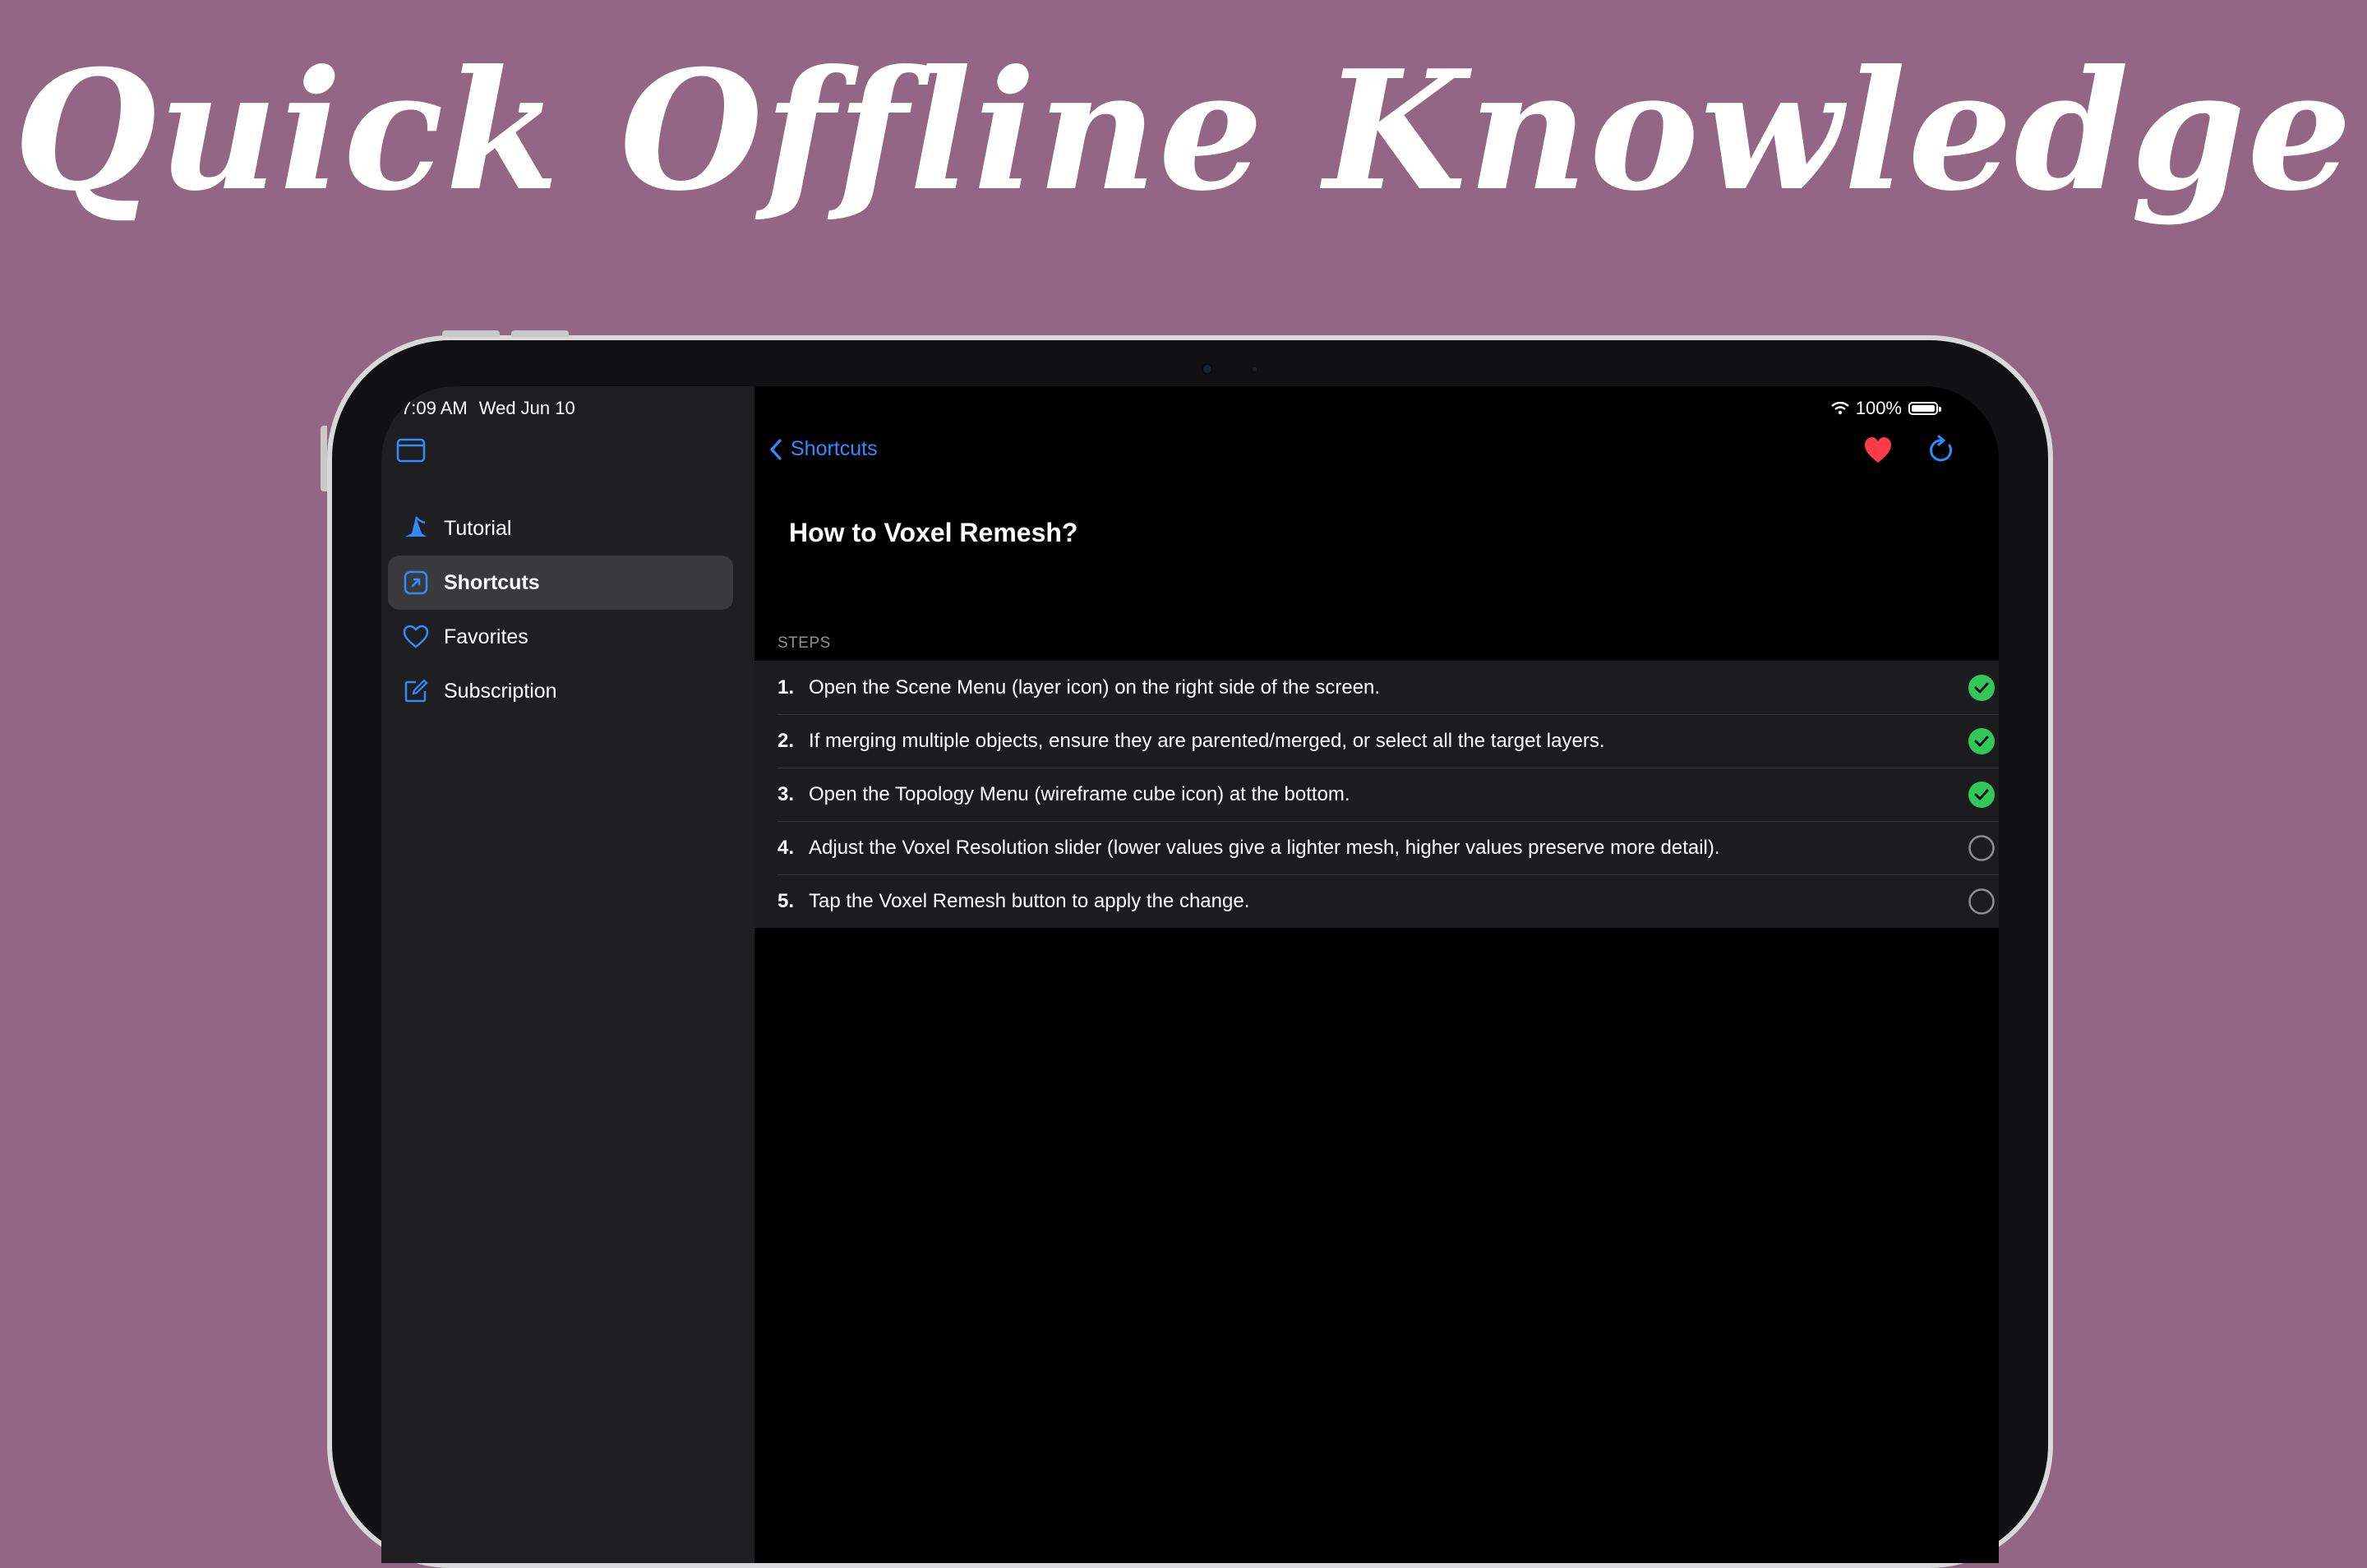 The width and height of the screenshot is (2367, 1568). I want to click on sidebar-item-favorites: Favorites, so click(560, 637).